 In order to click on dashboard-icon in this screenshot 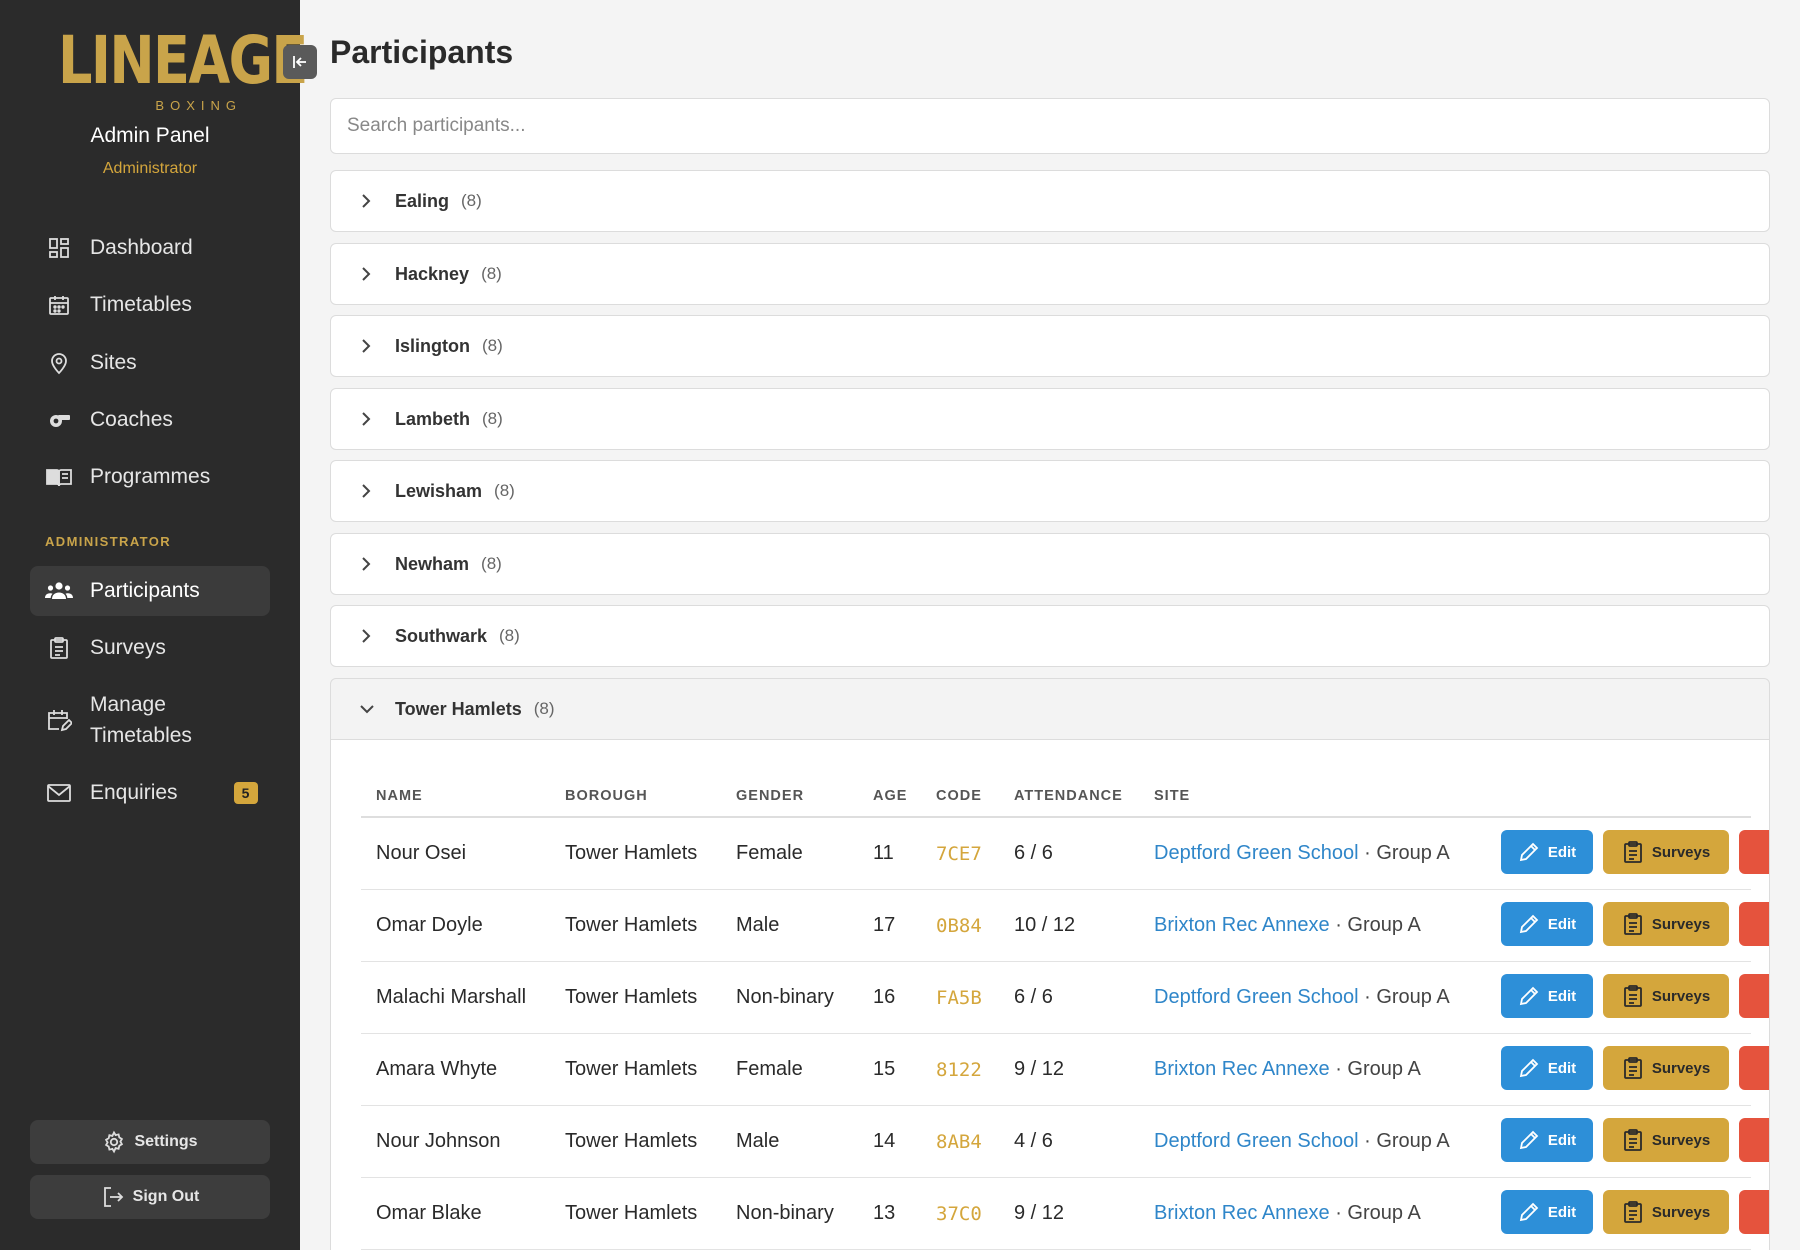, I will do `click(59, 248)`.